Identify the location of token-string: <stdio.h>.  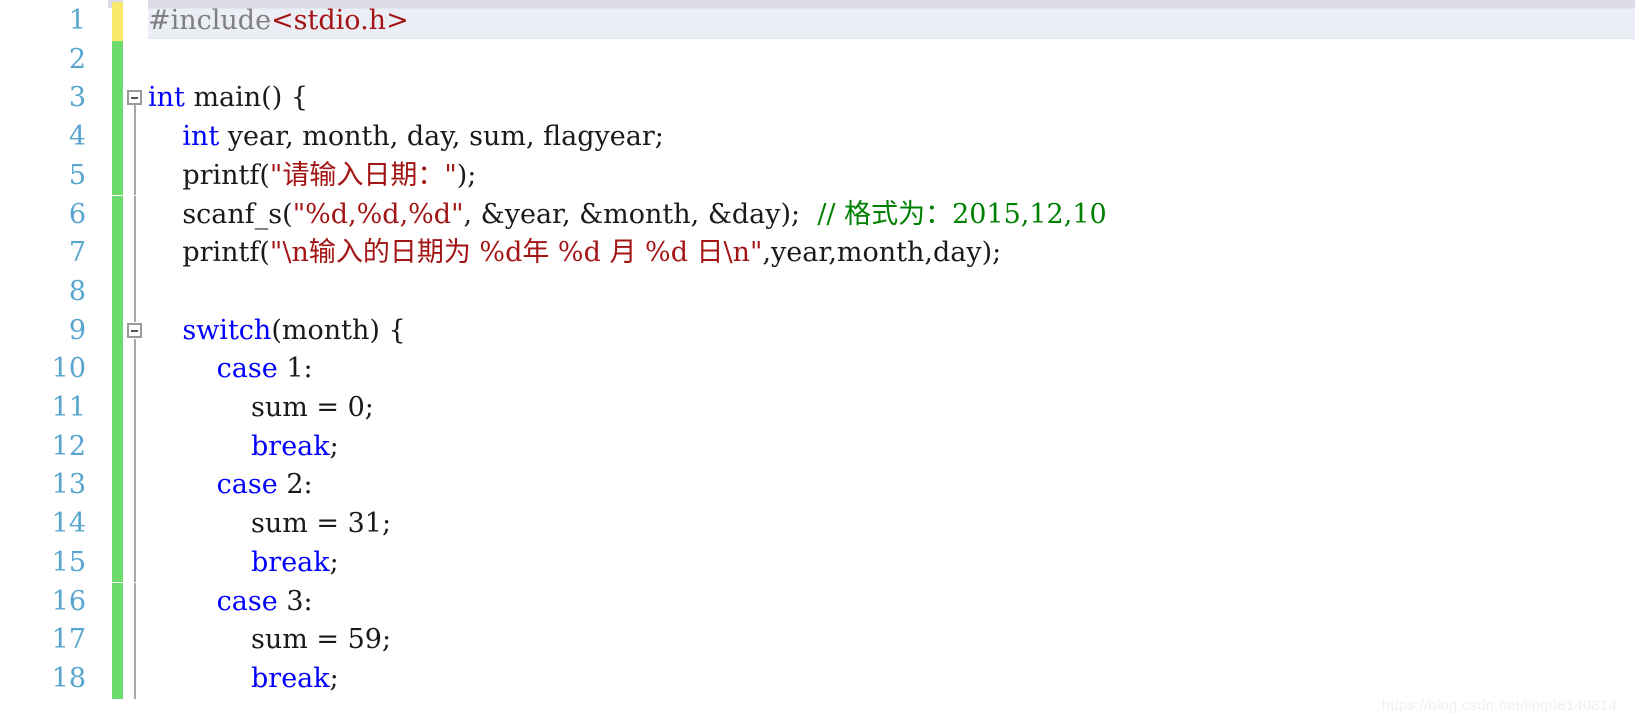
(340, 20).